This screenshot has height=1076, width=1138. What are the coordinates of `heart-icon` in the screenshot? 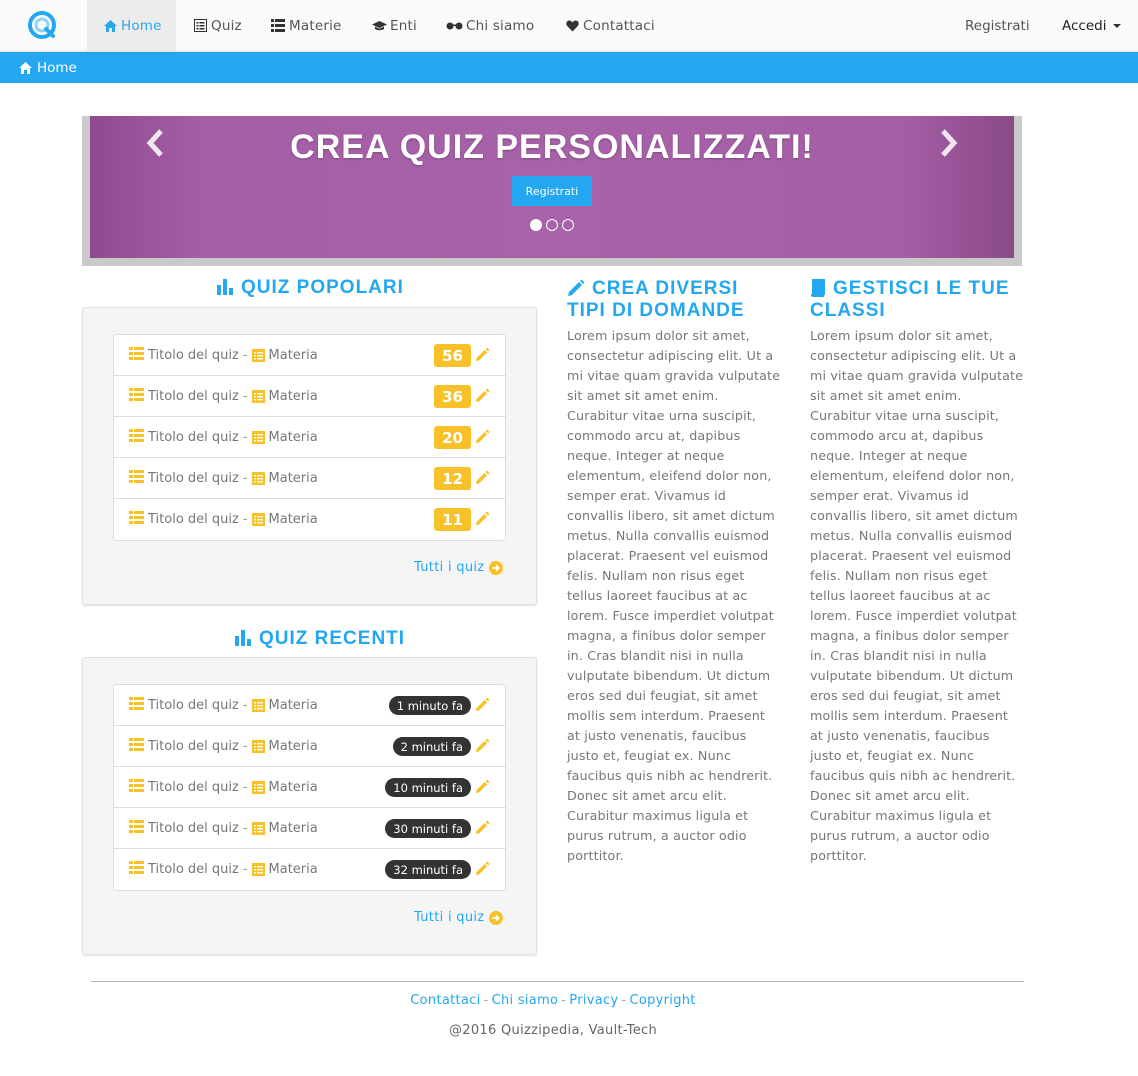 It's located at (572, 26).